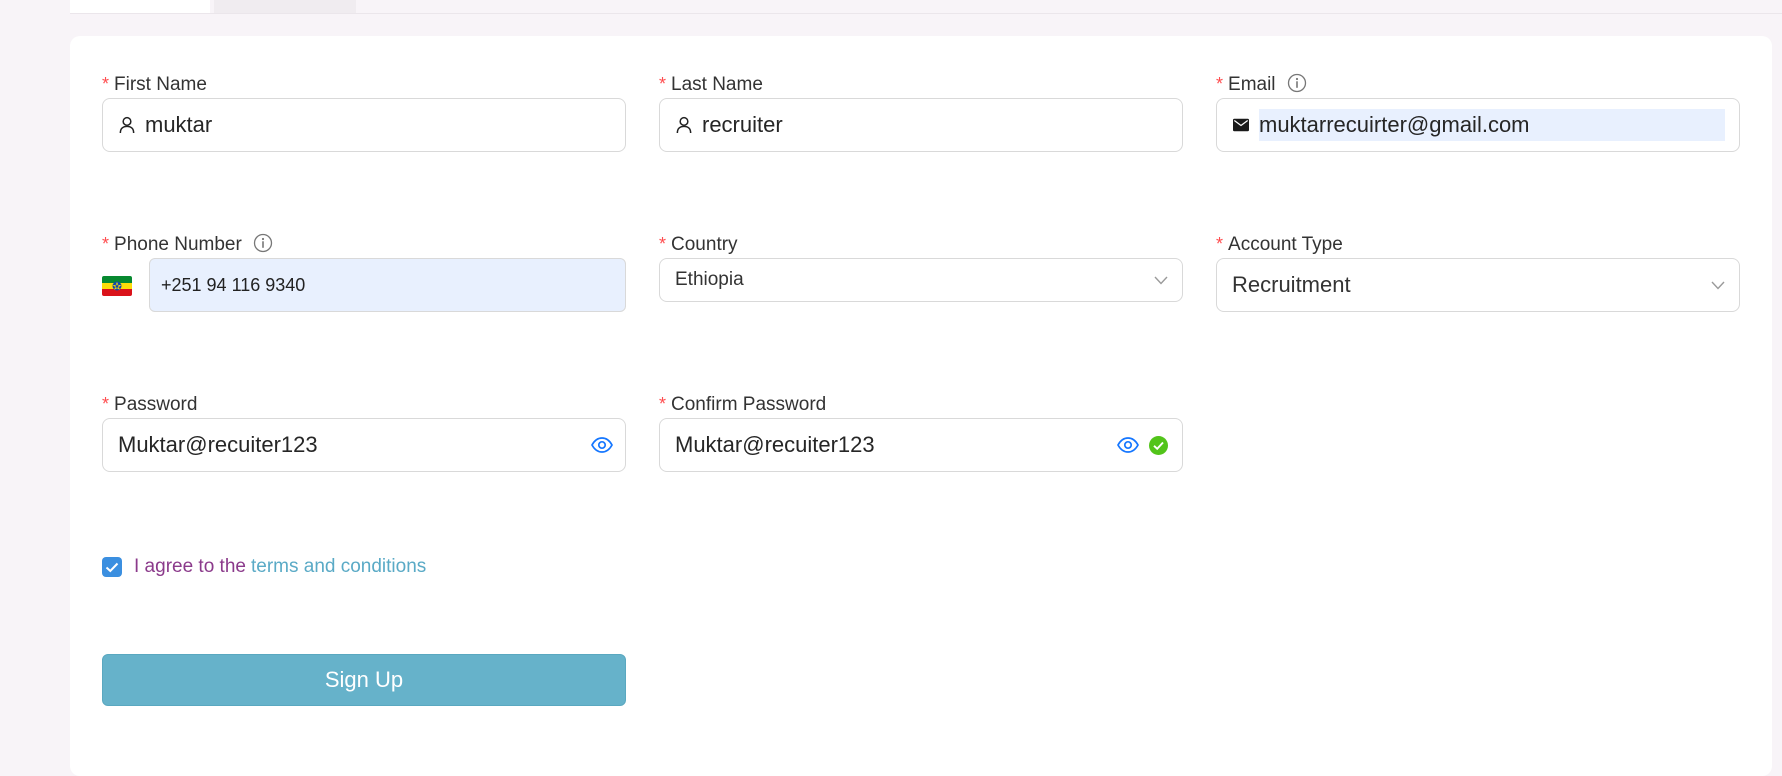 The width and height of the screenshot is (1782, 776). I want to click on tab-bar, so click(926, 7).